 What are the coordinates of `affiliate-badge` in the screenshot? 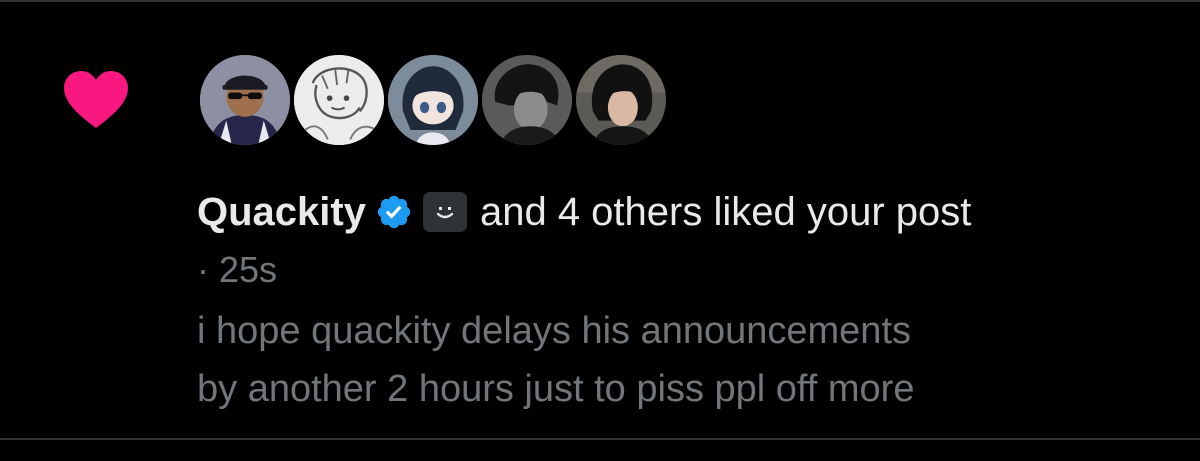 It's located at (444, 212).